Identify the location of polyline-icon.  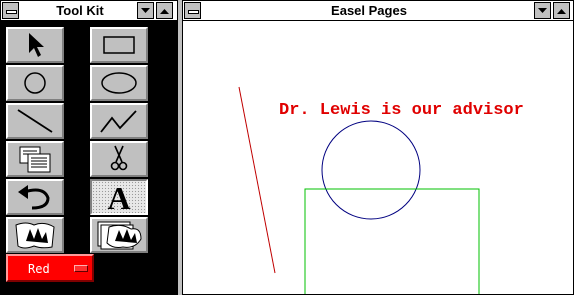
(118, 121).